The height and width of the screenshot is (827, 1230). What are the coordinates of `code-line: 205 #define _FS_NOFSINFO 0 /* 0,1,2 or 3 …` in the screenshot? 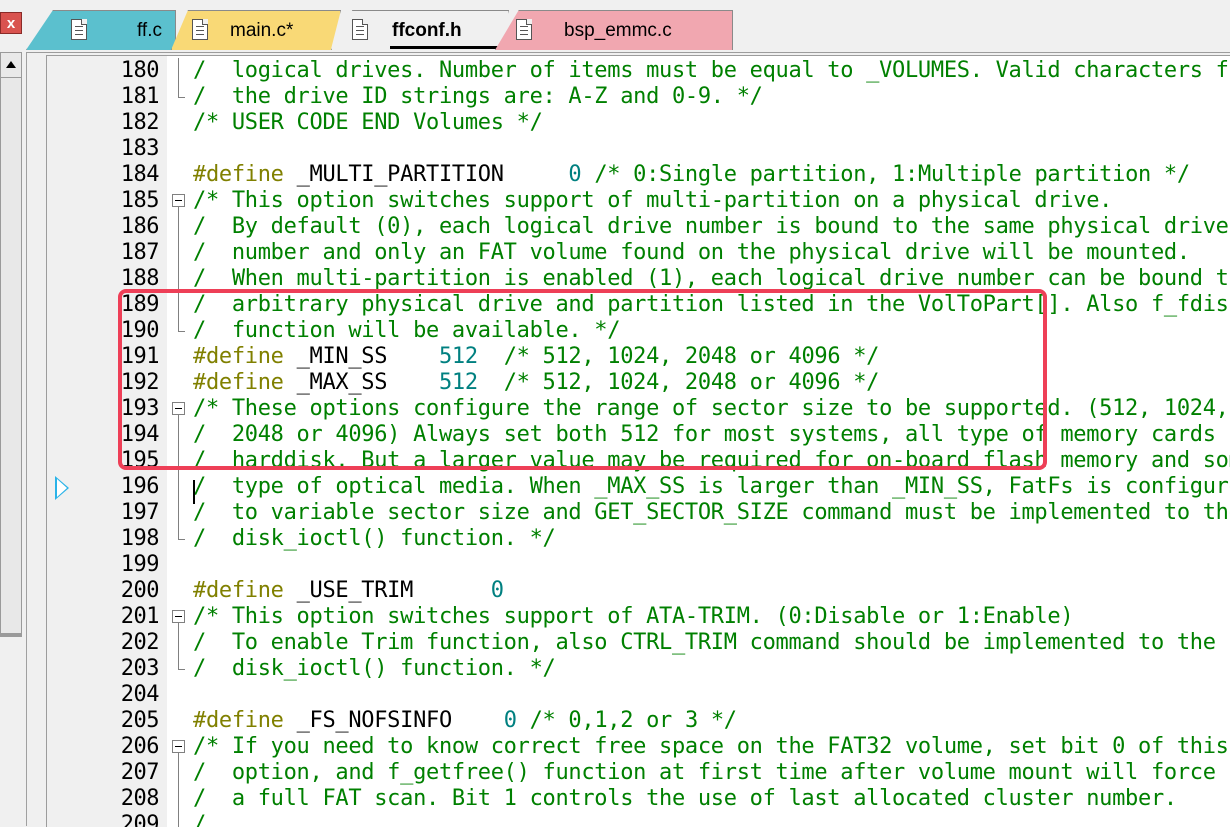 It's located at (638, 721).